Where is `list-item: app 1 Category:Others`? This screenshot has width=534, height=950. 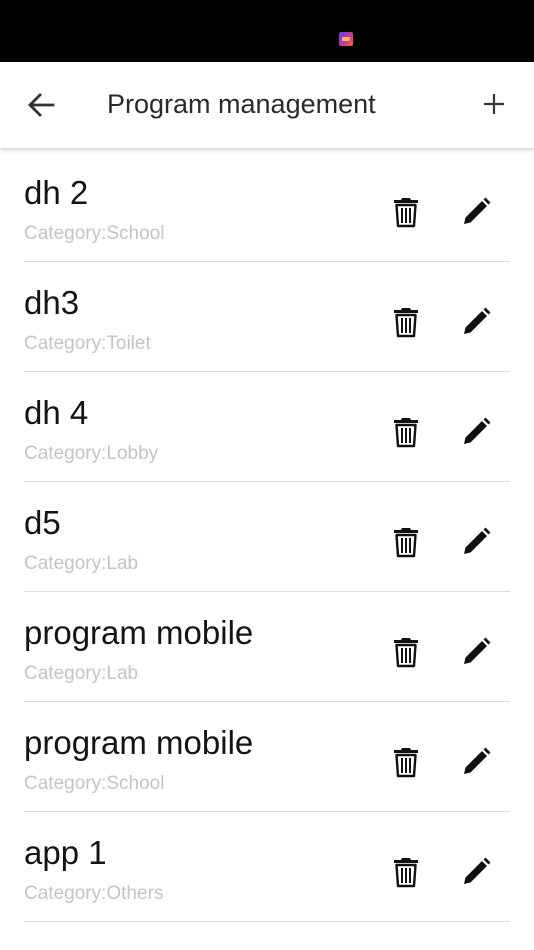
list-item: app 1 Category:Others is located at coordinates (267, 867).